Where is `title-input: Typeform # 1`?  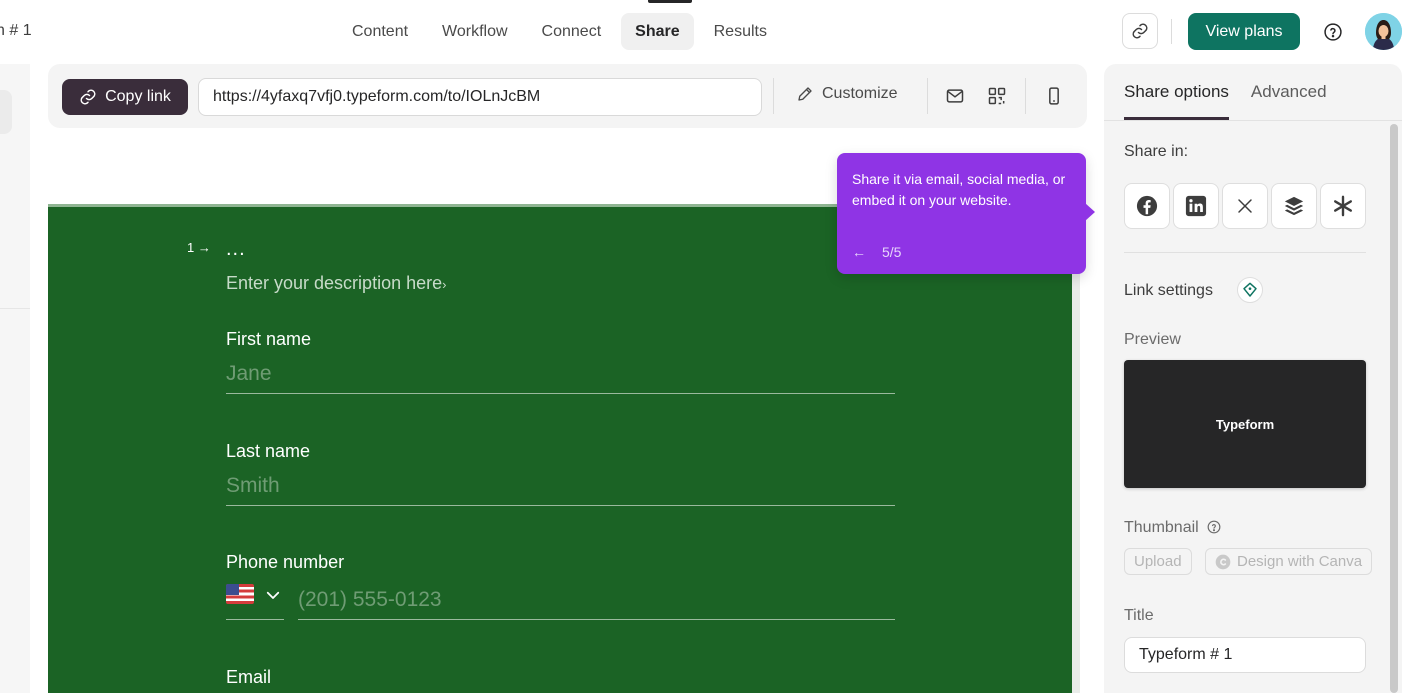 title-input: Typeform # 1 is located at coordinates (1245, 655).